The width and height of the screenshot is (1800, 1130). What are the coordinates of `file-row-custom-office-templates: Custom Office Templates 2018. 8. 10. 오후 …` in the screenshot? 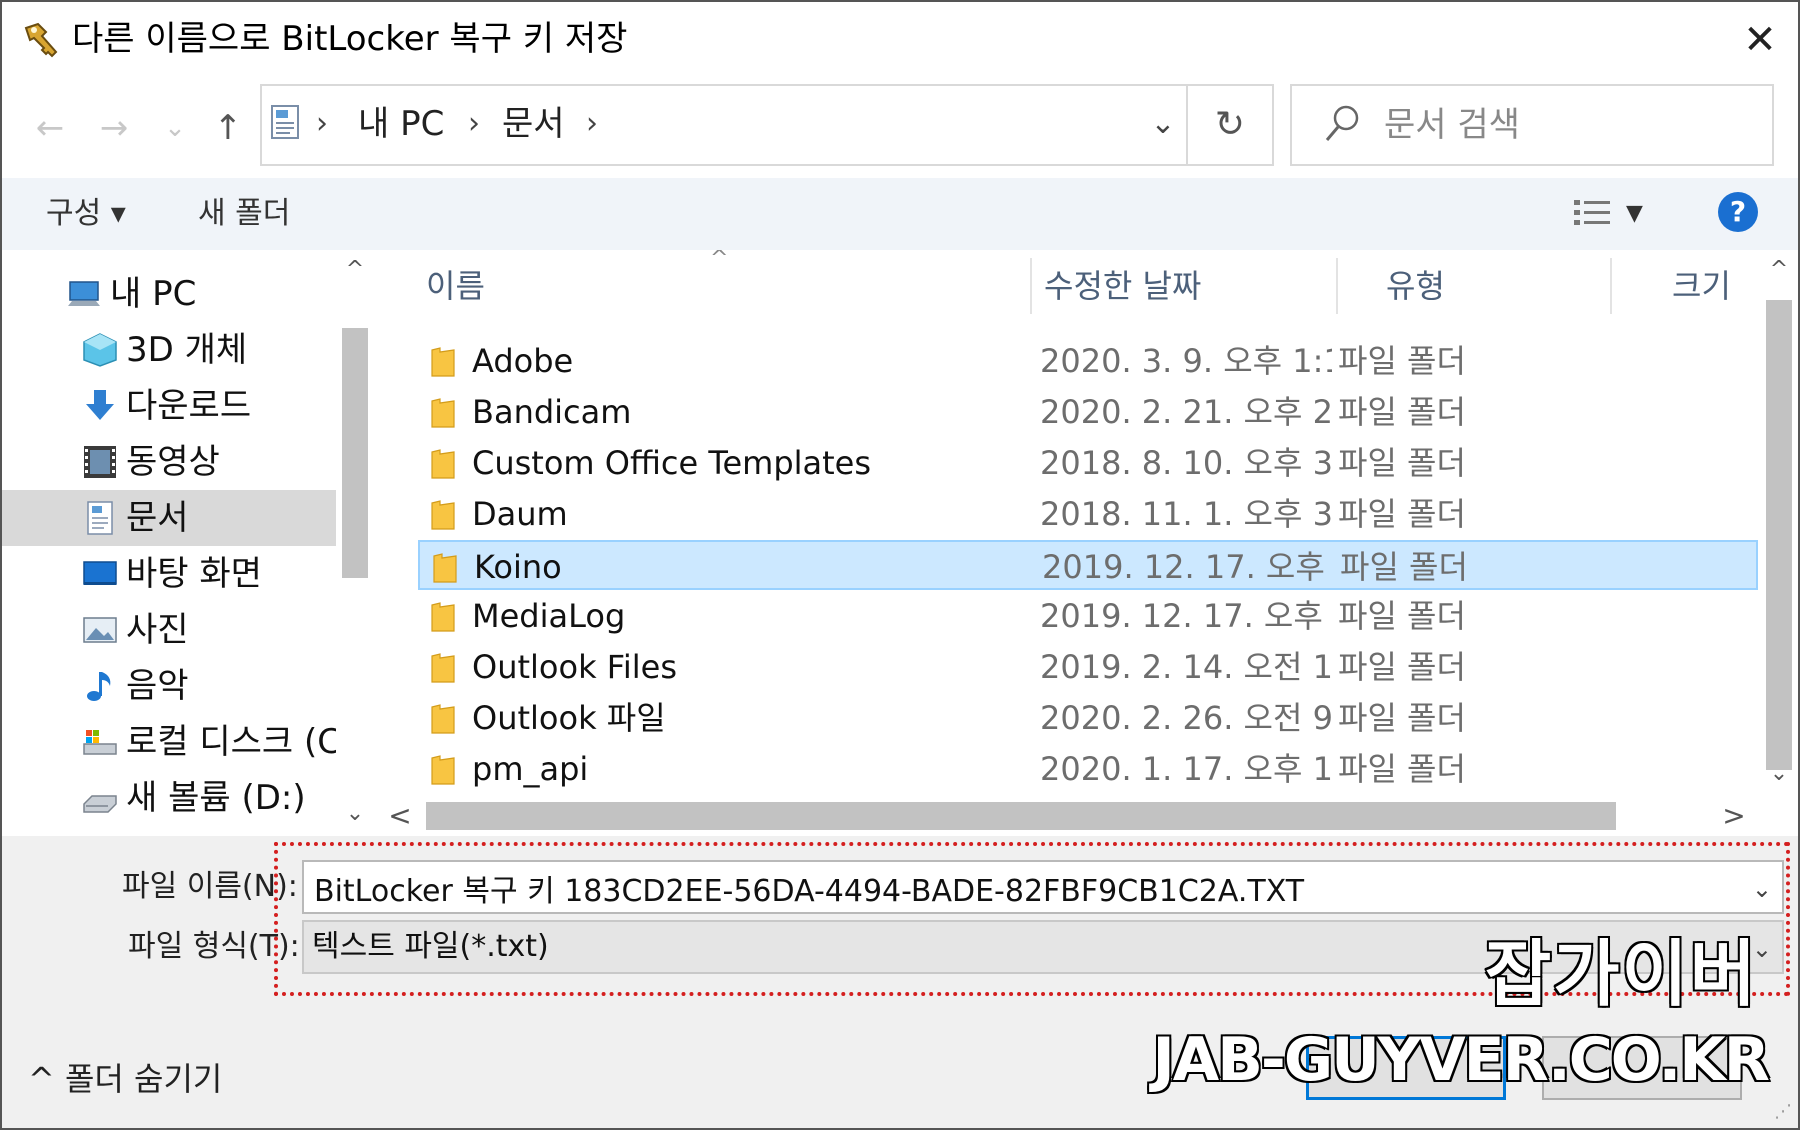 It's located at (1088, 463).